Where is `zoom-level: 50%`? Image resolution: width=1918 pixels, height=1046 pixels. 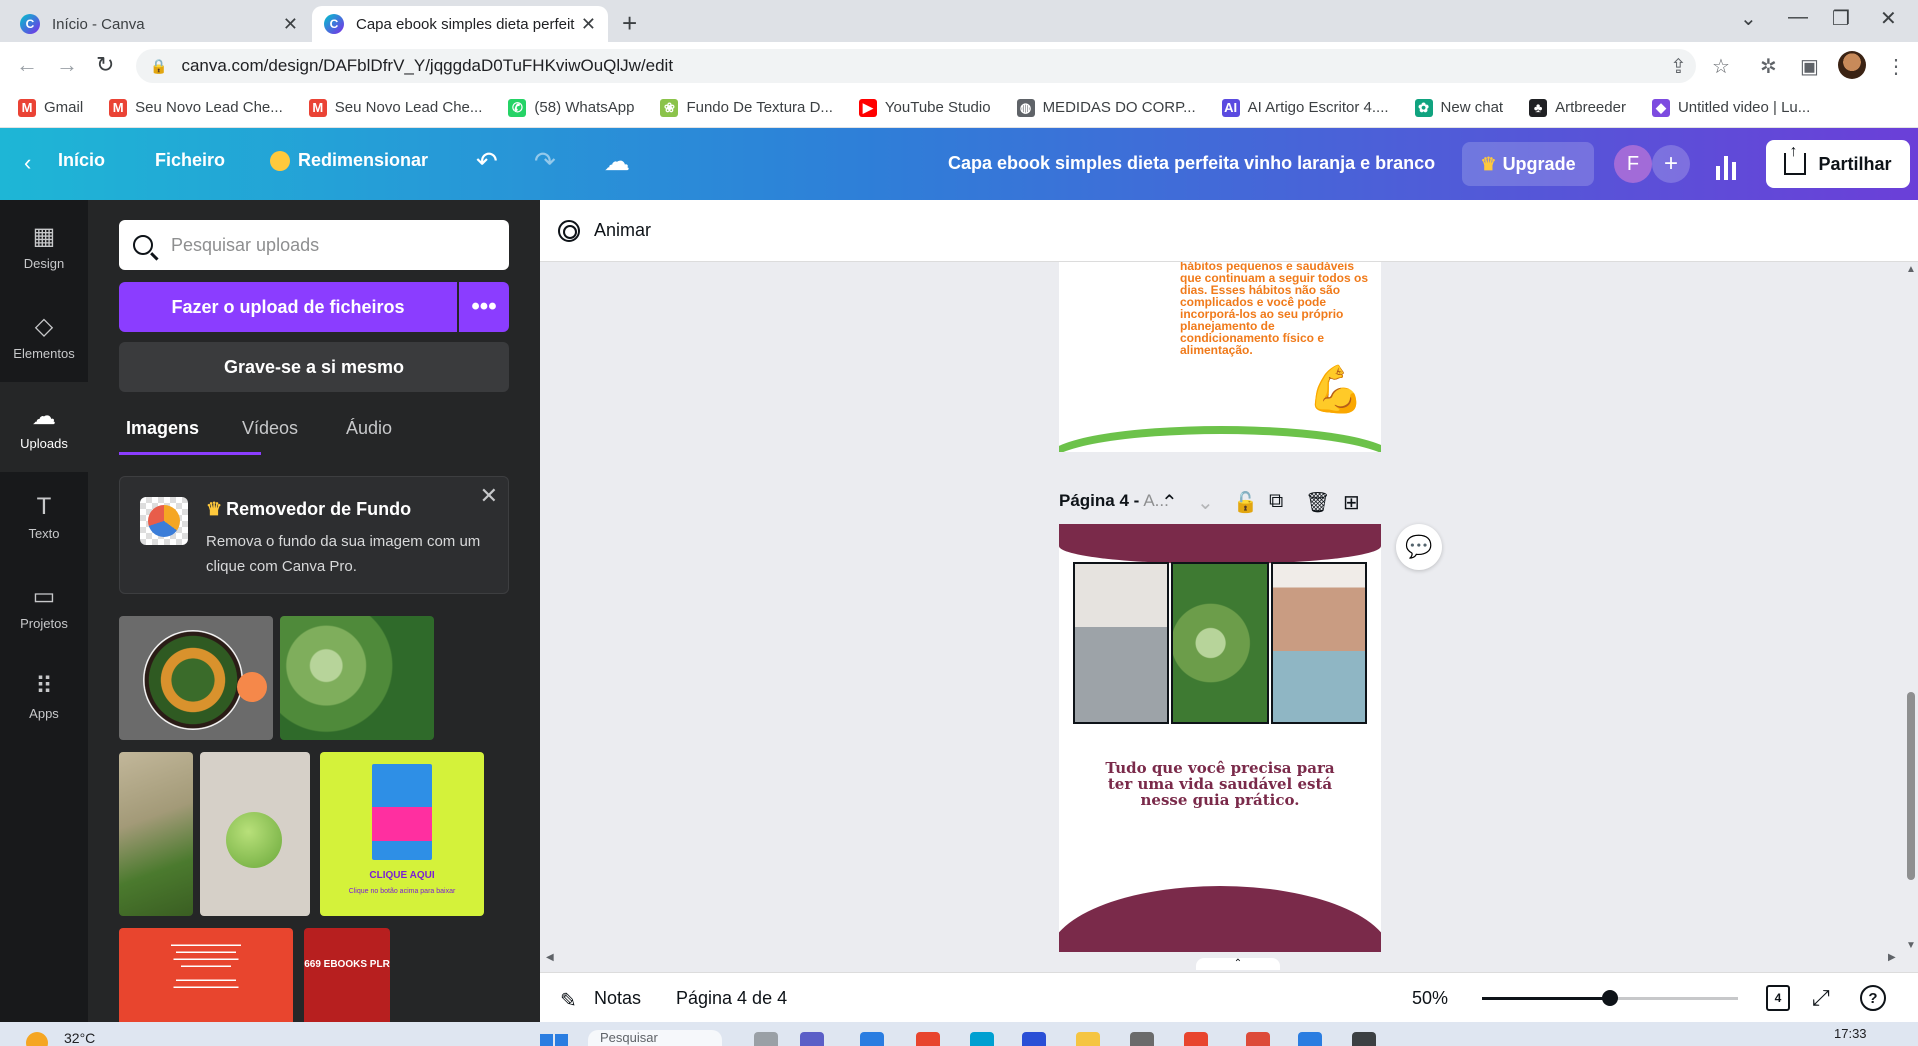
zoom-level: 50% is located at coordinates (1430, 998).